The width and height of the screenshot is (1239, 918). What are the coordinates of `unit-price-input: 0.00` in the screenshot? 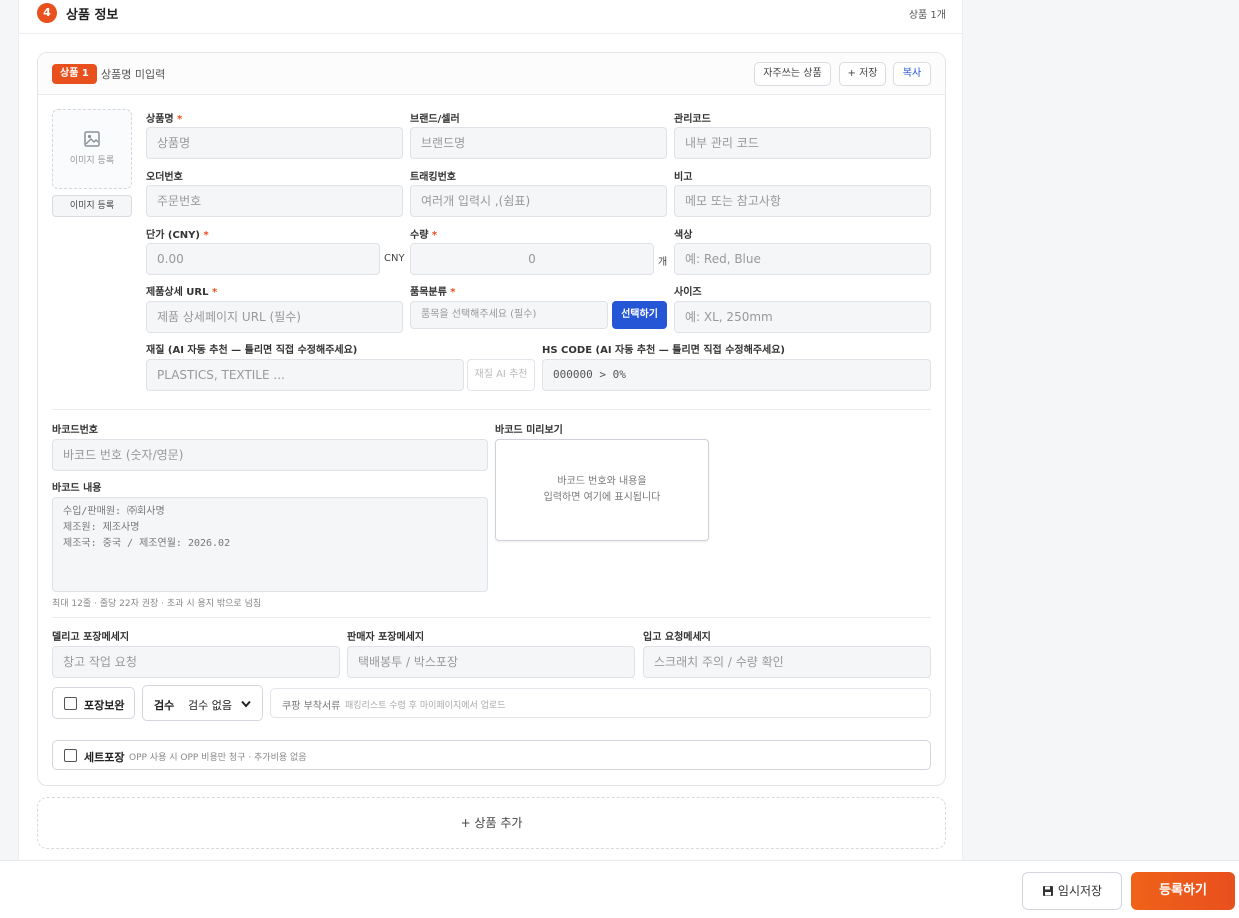 It's located at (263, 259).